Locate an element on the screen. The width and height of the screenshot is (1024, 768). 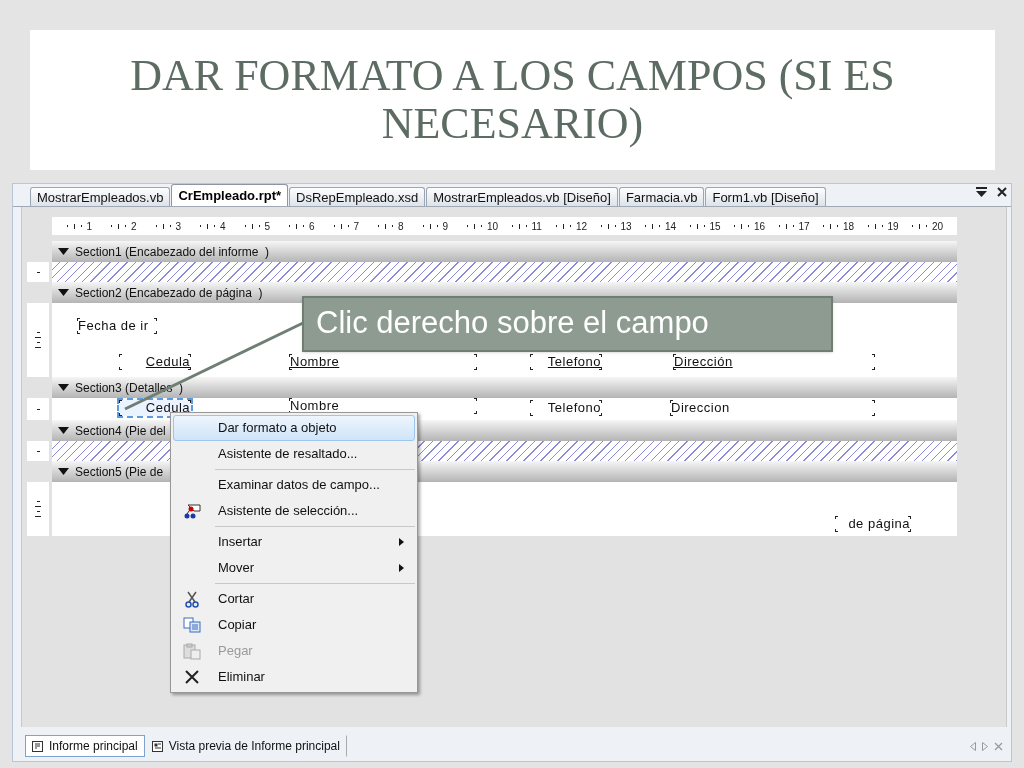
menu-item: Cortar is located at coordinates (294, 599).